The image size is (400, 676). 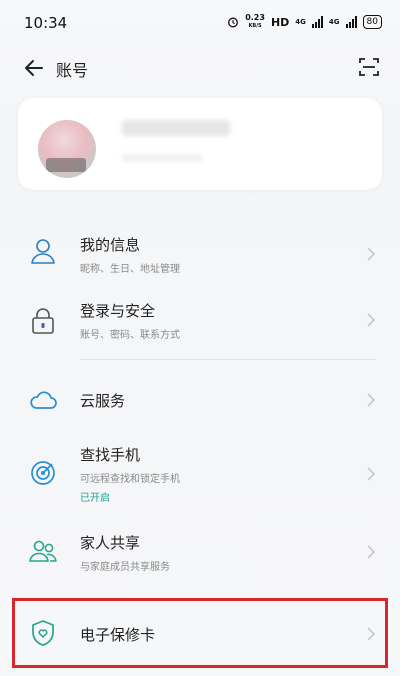 What do you see at coordinates (118, 635) in the screenshot?
I see `menu-item-title: 电子保修卡` at bounding box center [118, 635].